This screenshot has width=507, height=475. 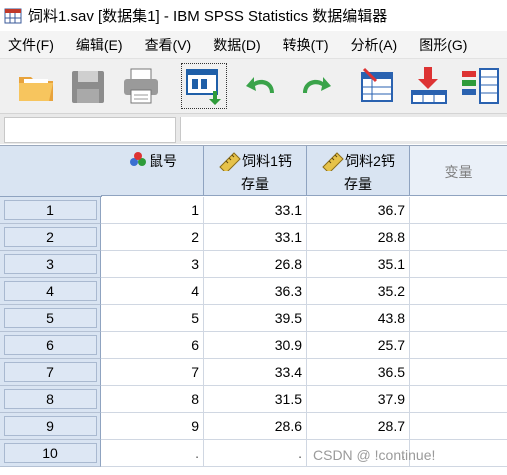 I want to click on row-header: 1, so click(x=50, y=210).